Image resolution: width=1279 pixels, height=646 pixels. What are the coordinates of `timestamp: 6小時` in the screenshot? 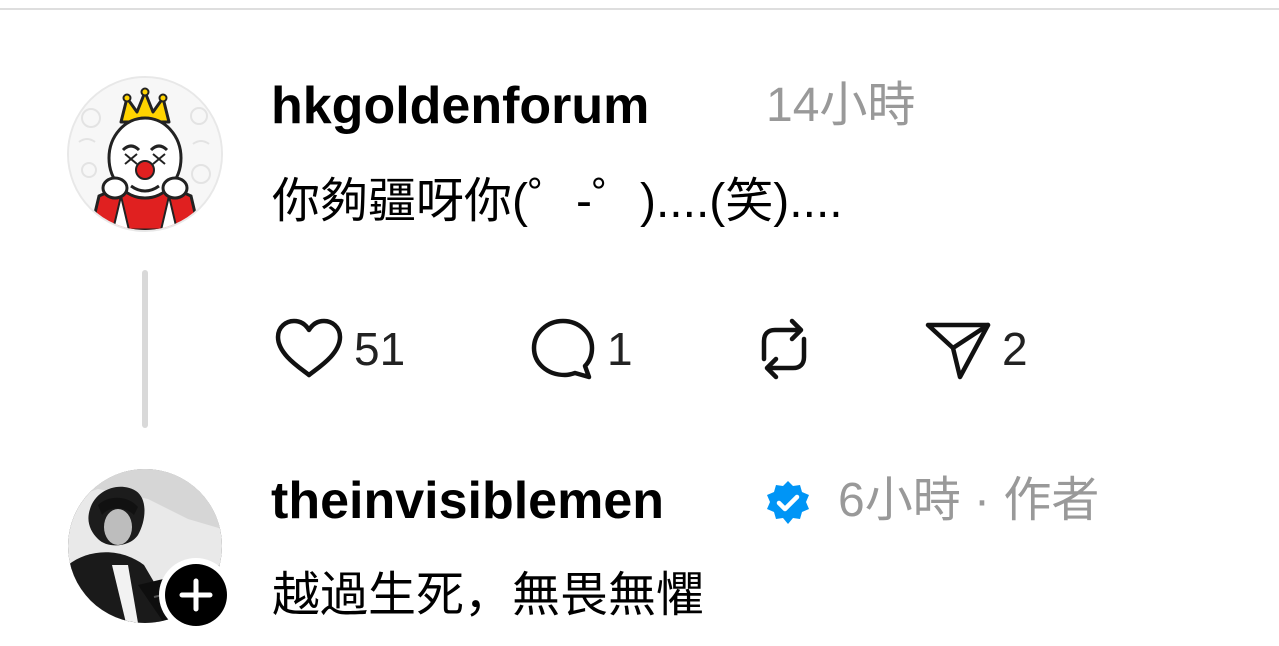 It's located at (899, 500).